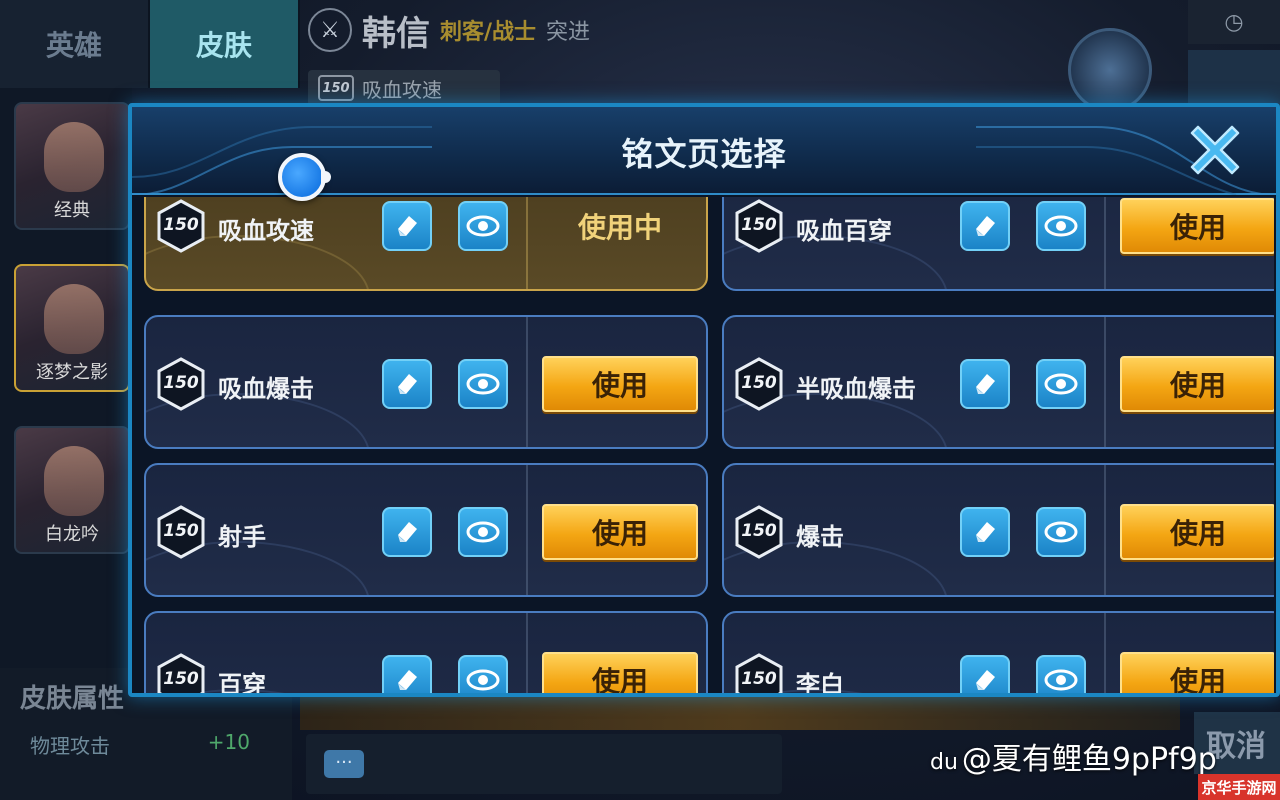 The width and height of the screenshot is (1280, 800). I want to click on current-rune-chip: 150 吸血攻速, so click(404, 88).